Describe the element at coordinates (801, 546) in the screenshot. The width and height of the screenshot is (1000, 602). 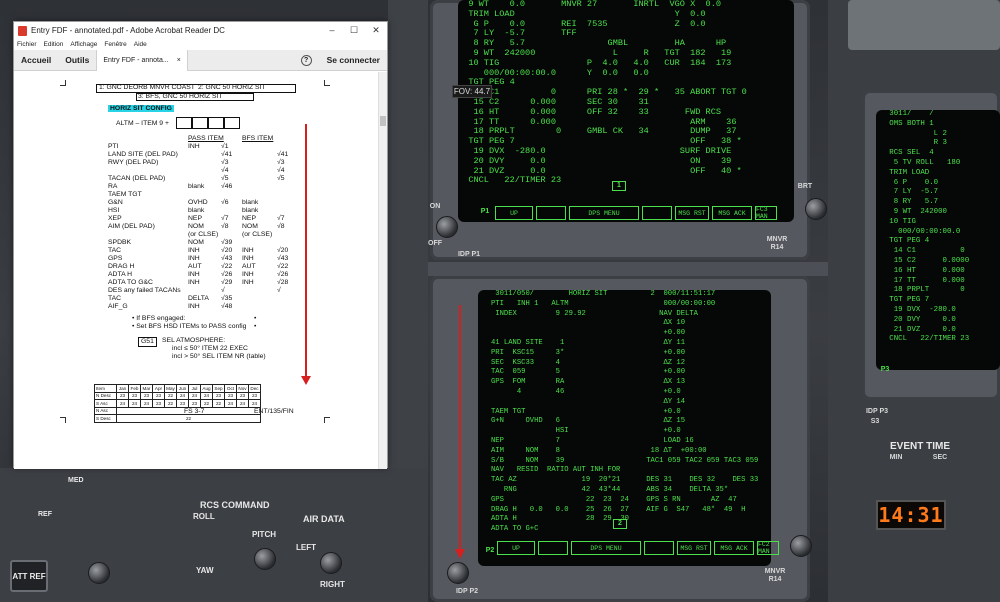
I see `crt-2-brightness-knob` at that location.